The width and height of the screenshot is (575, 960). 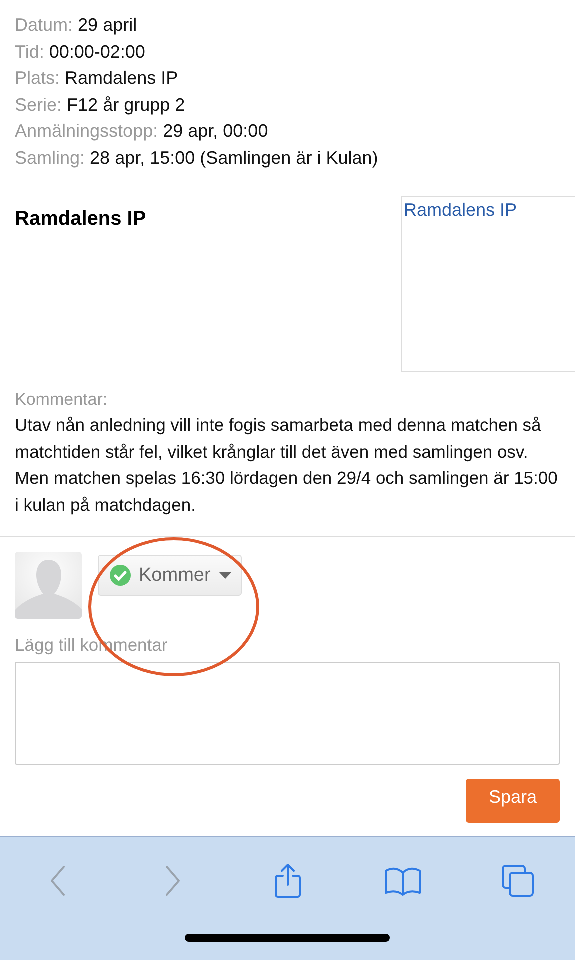 I want to click on comment-text: Men matchen spelas 16:30 lördagen den 29/4 och samlingen är 15:00 i kulan på matchdagen., so click(x=287, y=492).